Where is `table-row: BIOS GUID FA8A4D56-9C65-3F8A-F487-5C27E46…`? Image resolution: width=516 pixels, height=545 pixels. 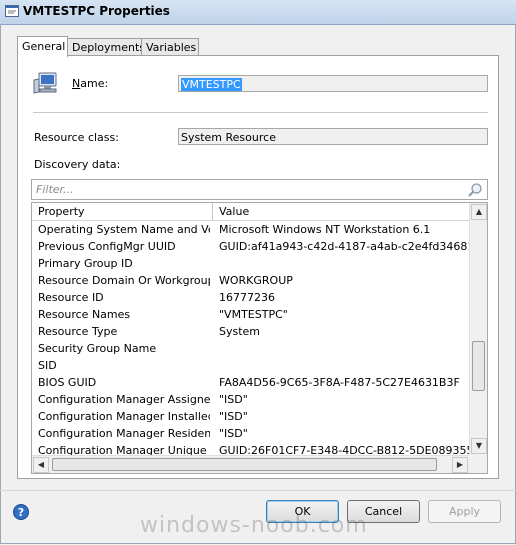
table-row: BIOS GUID FA8A4D56-9C65-3F8A-F487-5C27E46… is located at coordinates (250, 382).